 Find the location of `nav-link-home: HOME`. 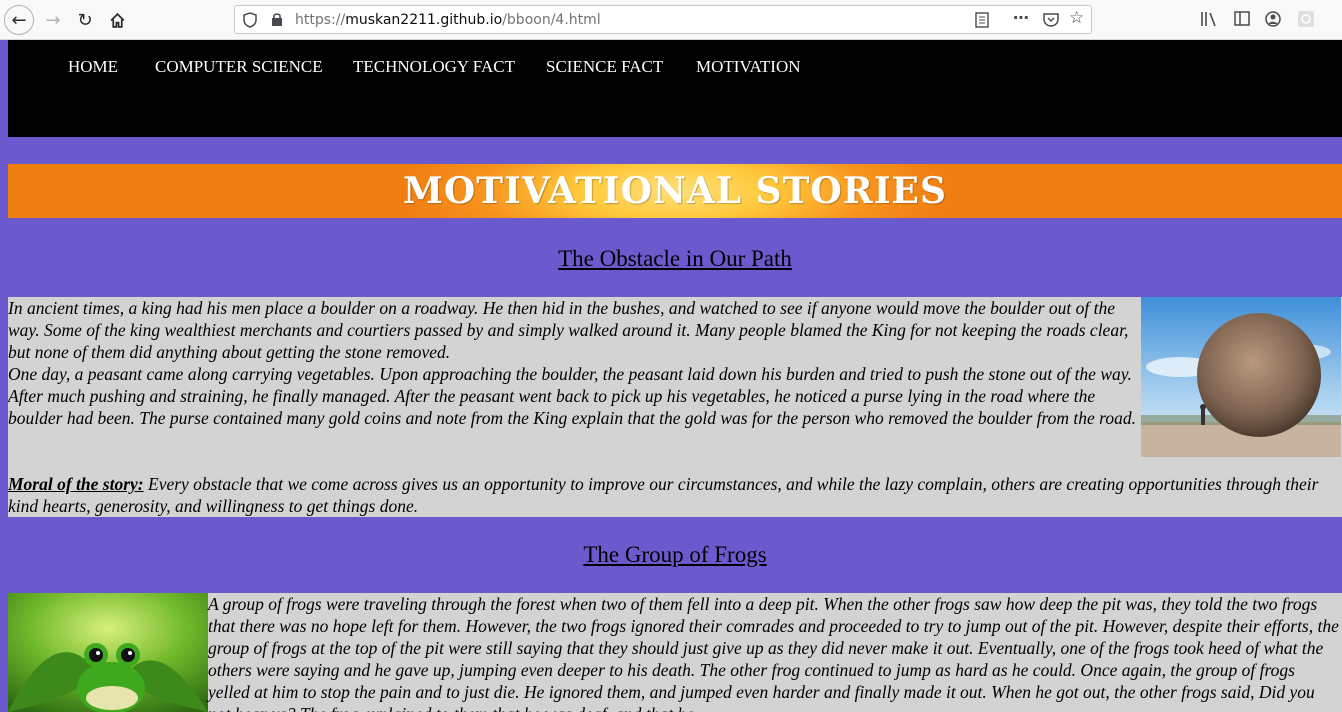

nav-link-home: HOME is located at coordinates (93, 67).